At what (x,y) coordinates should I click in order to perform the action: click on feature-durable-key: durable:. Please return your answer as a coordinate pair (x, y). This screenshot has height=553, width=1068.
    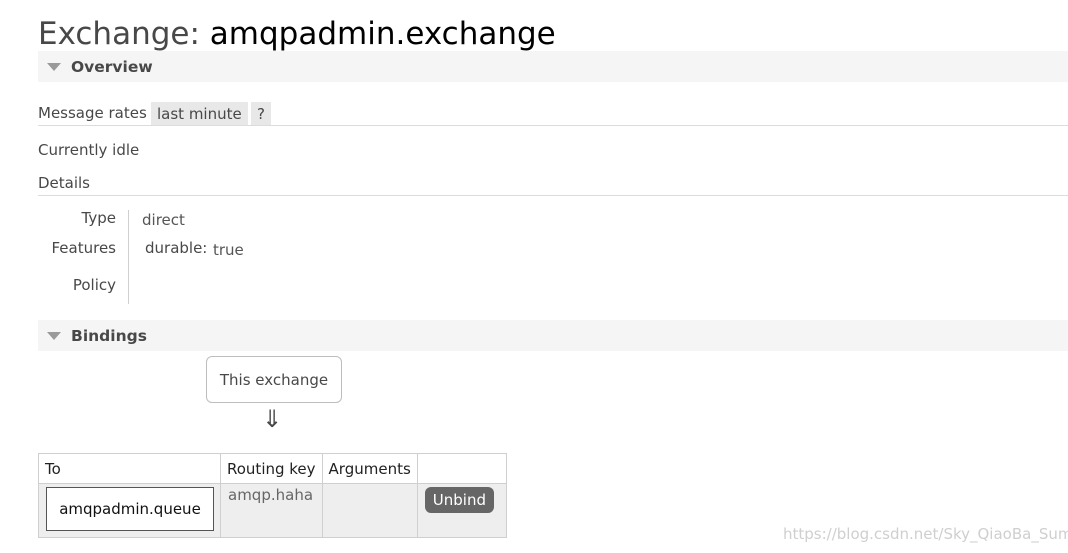
    Looking at the image, I should click on (176, 248).